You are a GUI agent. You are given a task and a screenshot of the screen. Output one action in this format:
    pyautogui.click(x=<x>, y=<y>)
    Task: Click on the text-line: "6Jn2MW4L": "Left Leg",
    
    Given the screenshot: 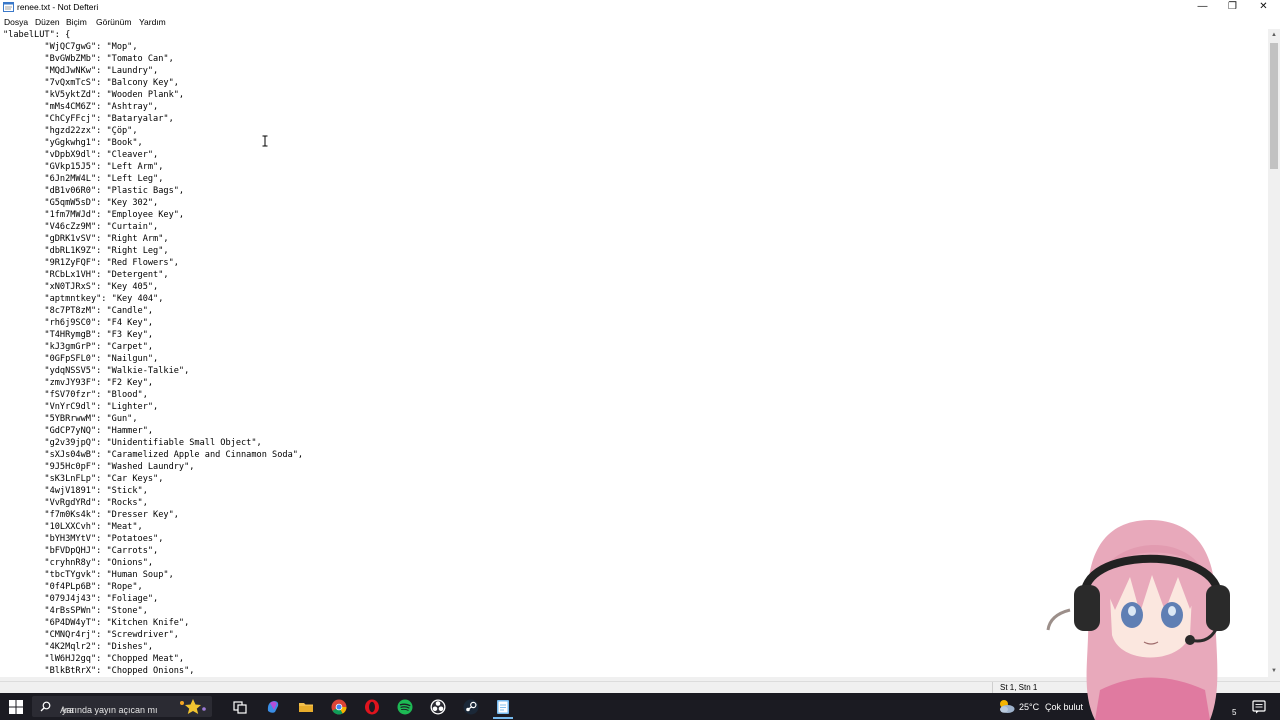 What is the action you would take?
    pyautogui.click(x=83, y=179)
    